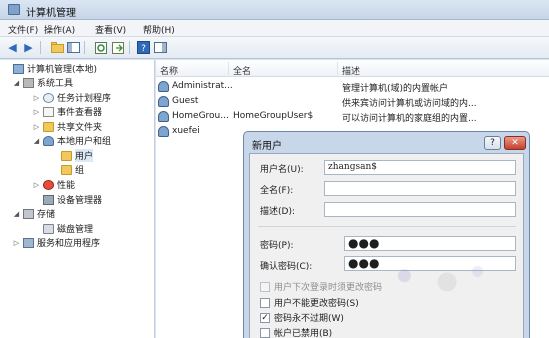 This screenshot has height=338, width=549. I want to click on confirm-password-label: 确认密码(C):, so click(286, 267).